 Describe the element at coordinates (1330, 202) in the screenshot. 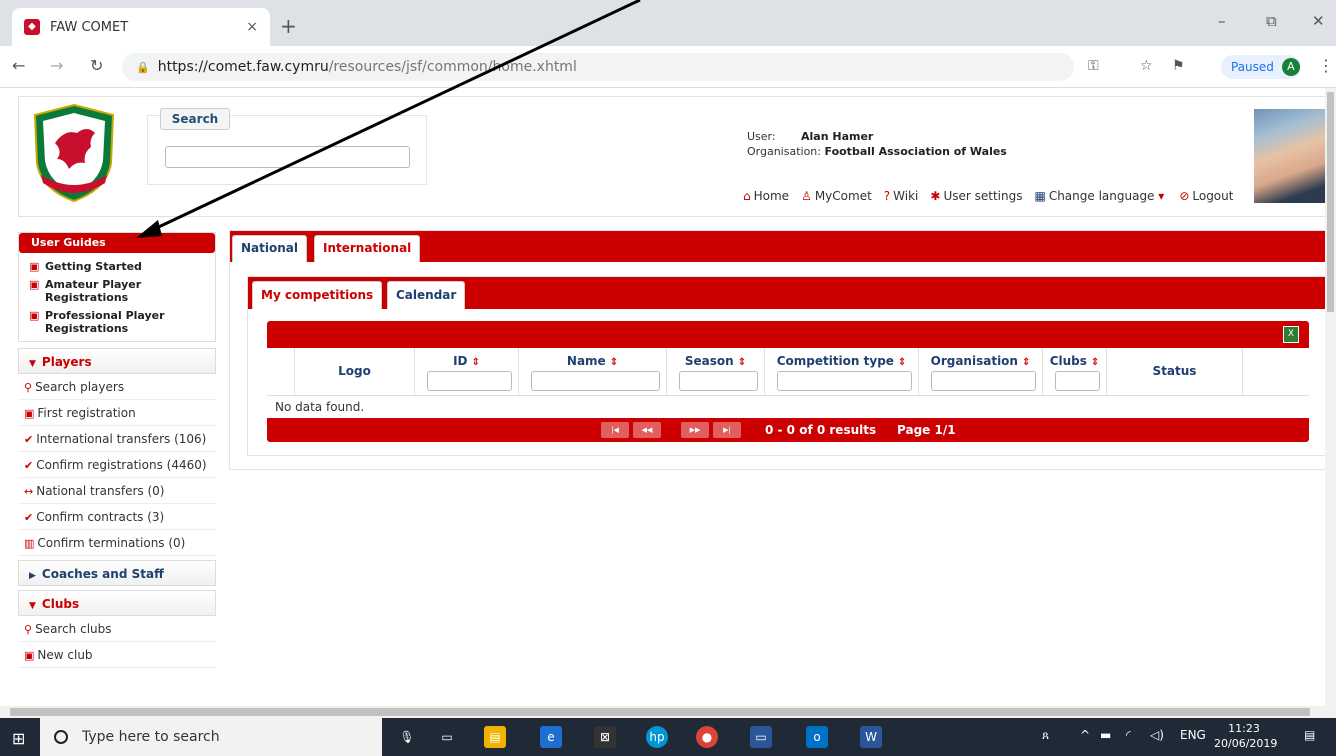

I see `vertical-scroll-thumb` at that location.